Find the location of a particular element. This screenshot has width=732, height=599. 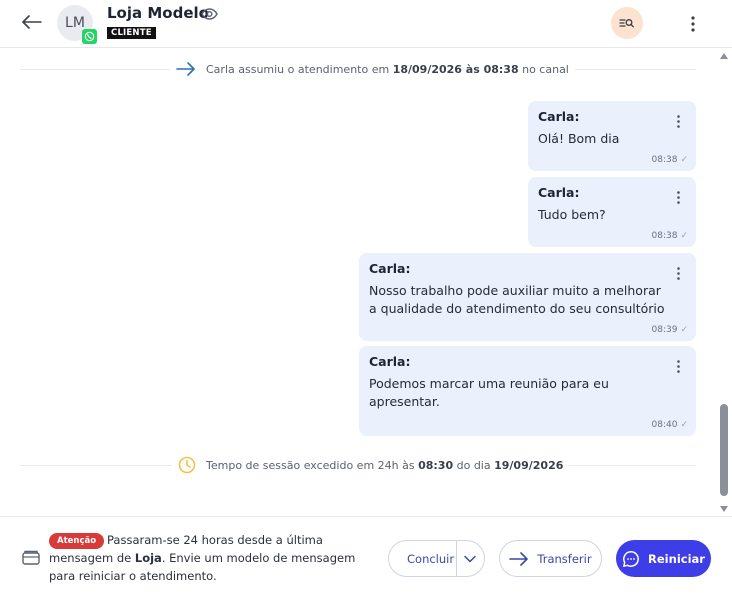

back-arrow-icon is located at coordinates (32, 22).